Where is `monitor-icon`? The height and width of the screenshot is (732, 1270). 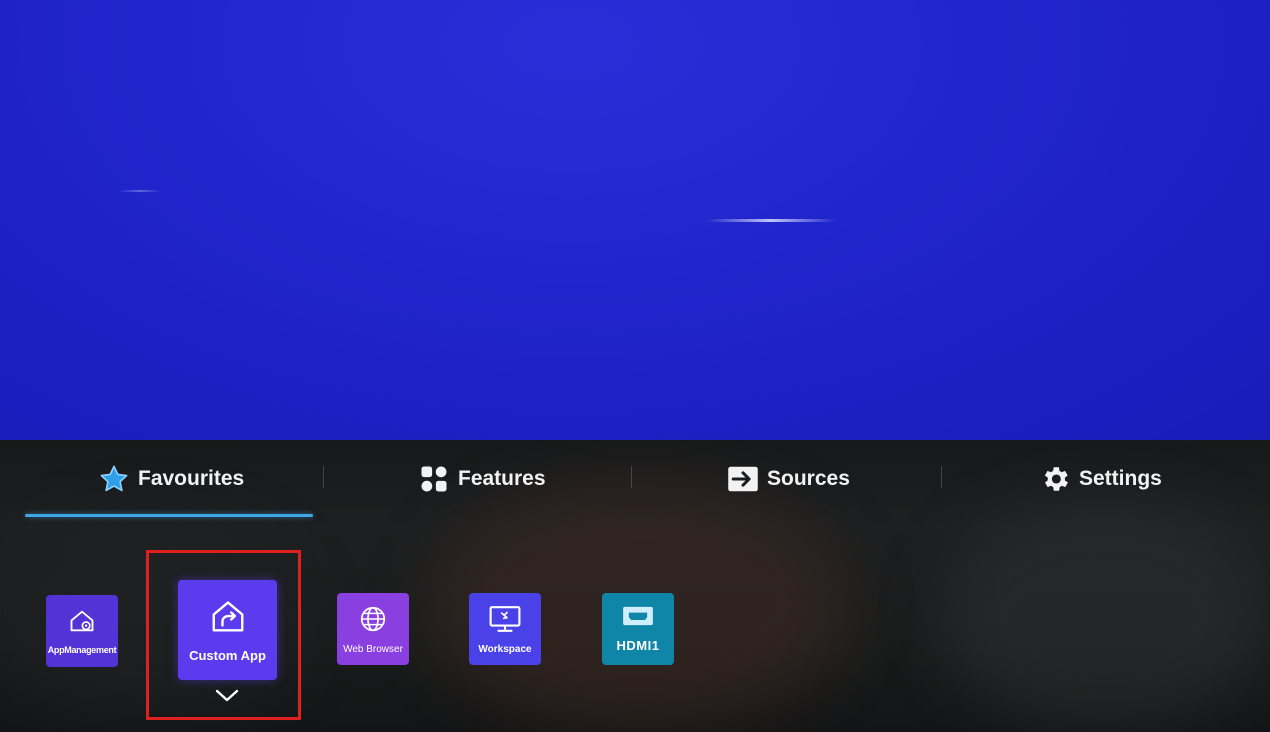
monitor-icon is located at coordinates (505, 621).